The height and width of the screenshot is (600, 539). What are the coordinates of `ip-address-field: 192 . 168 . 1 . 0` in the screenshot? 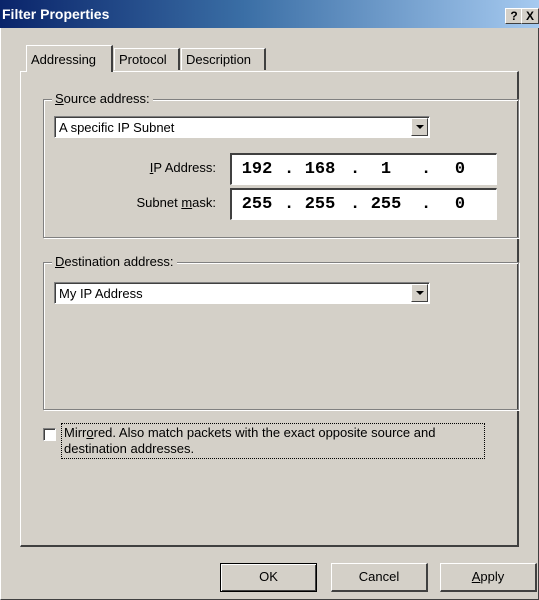 It's located at (363, 169).